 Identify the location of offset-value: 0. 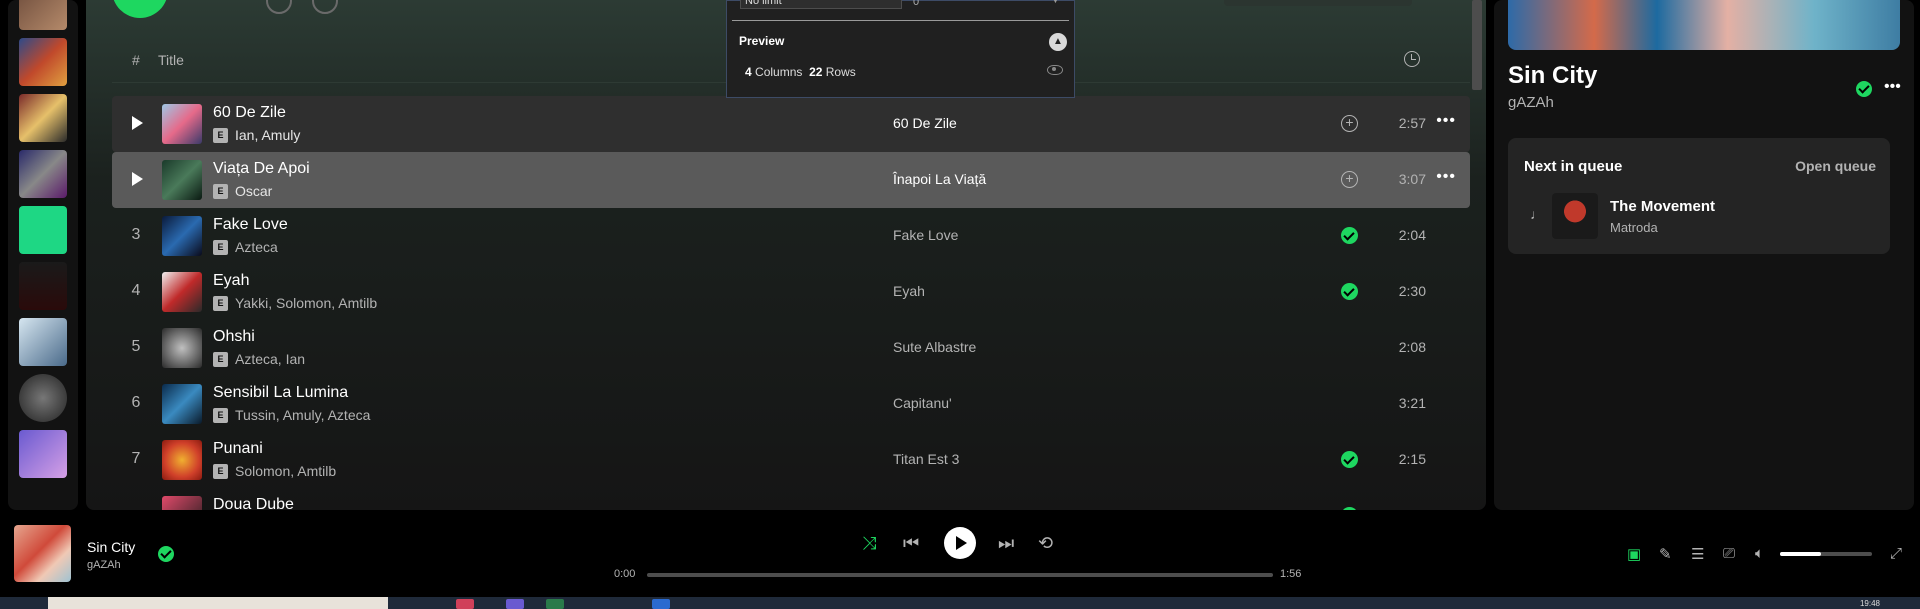
(916, 4).